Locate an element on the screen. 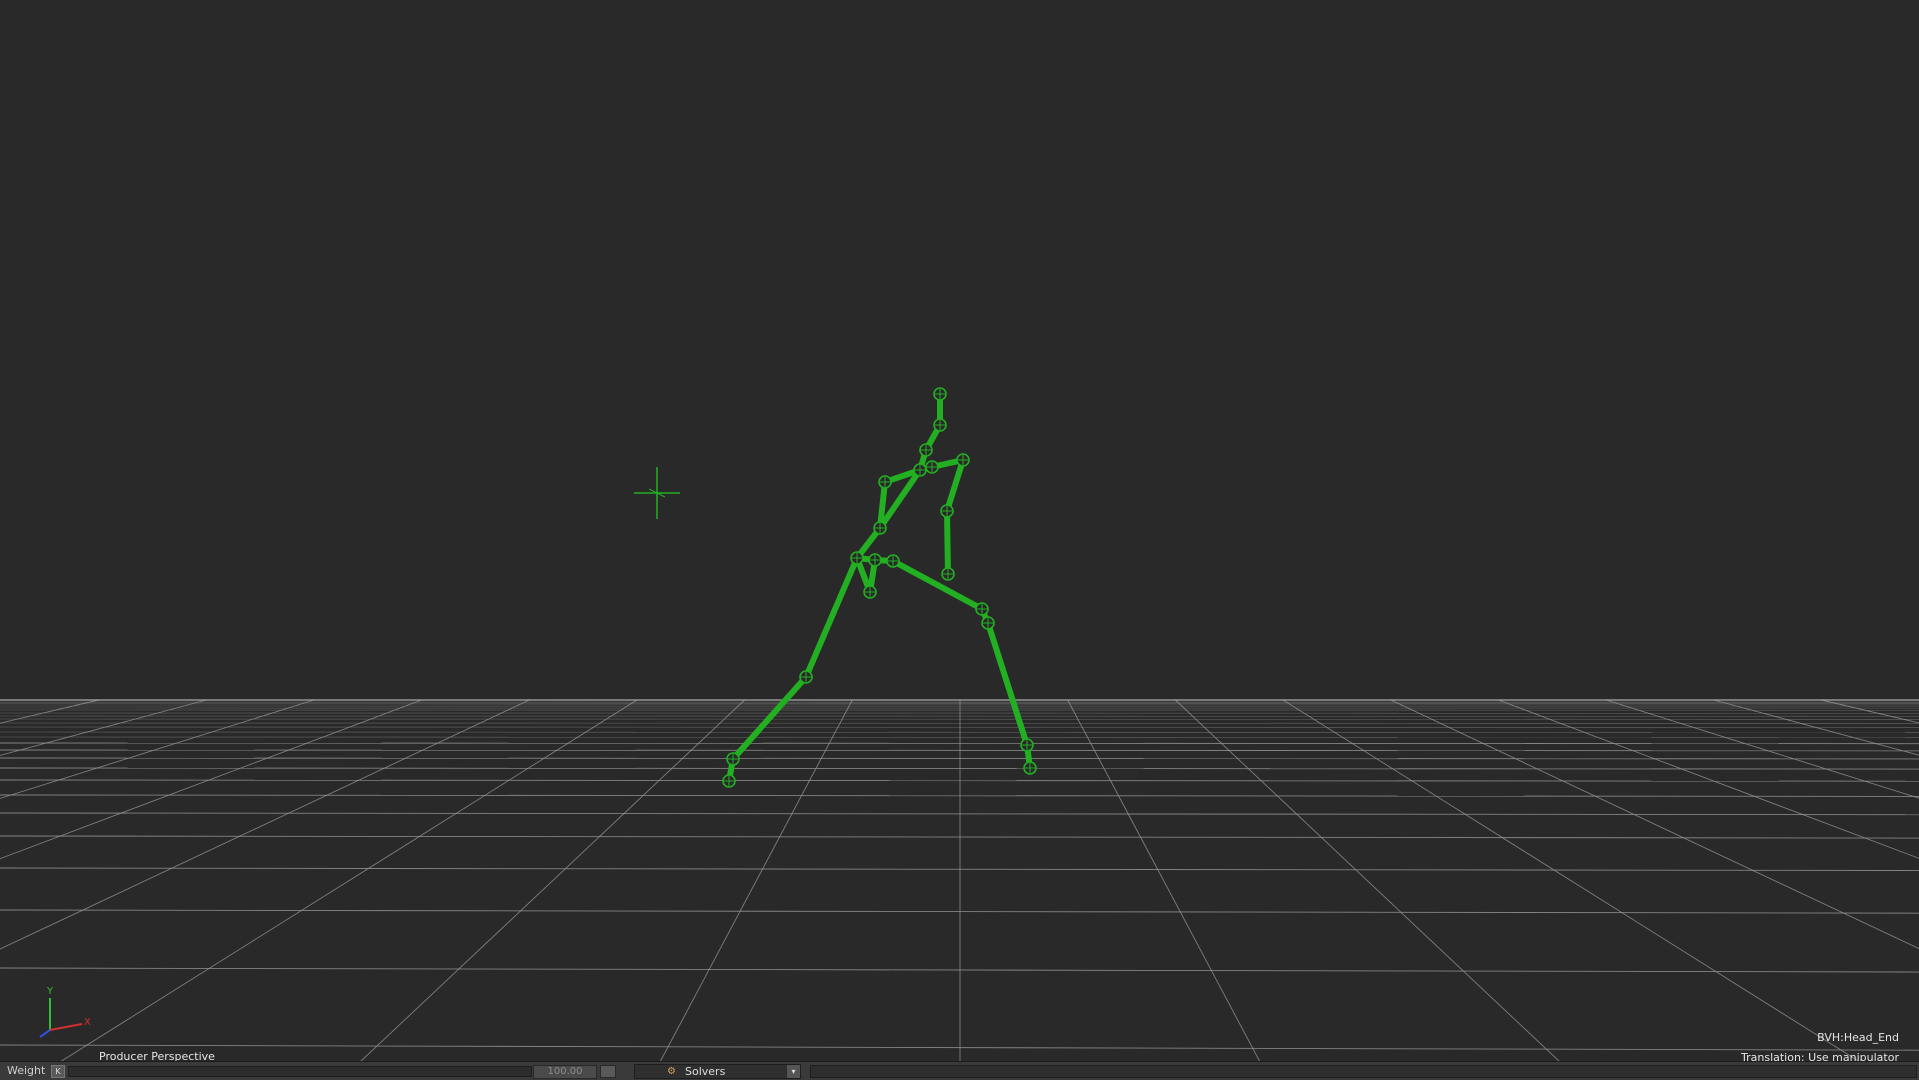  weight-reset-button: K is located at coordinates (58, 1071).